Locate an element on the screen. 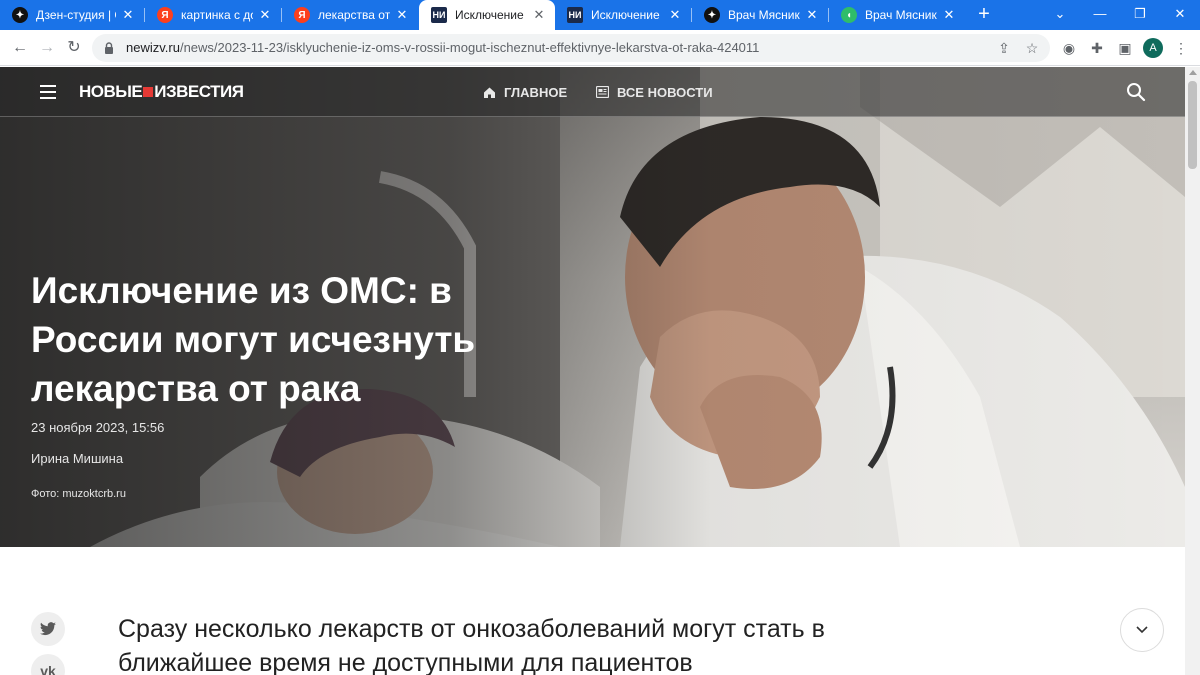  chevron-down-icon is located at coordinates (1142, 630).